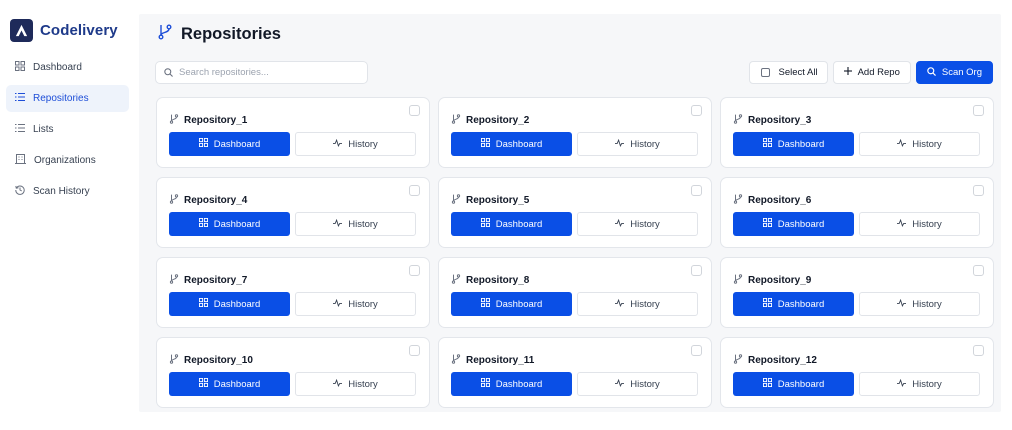 This screenshot has height=430, width=1012. I want to click on repository-name: Repository_12, so click(782, 360).